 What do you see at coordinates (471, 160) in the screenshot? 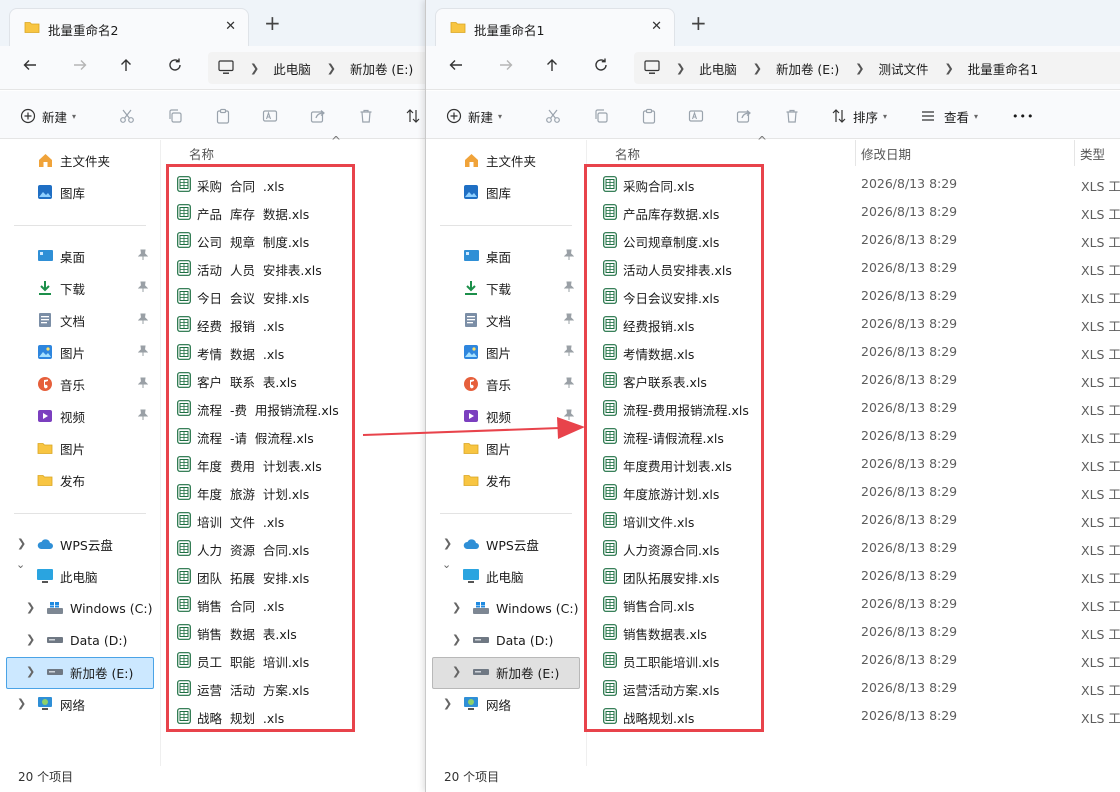
I see `home-icon` at bounding box center [471, 160].